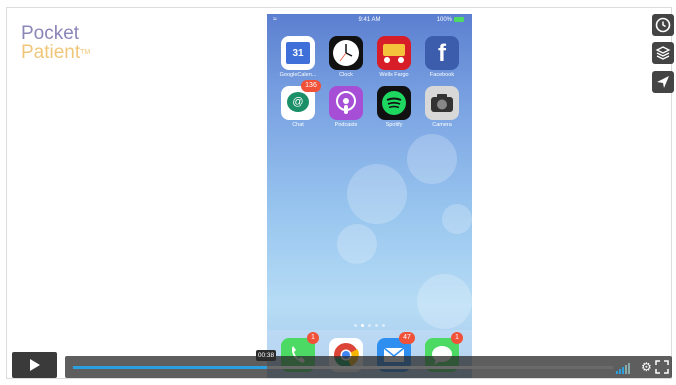 This screenshot has height=385, width=676. Describe the element at coordinates (394, 53) in the screenshot. I see `wells-fargo-icon` at that location.